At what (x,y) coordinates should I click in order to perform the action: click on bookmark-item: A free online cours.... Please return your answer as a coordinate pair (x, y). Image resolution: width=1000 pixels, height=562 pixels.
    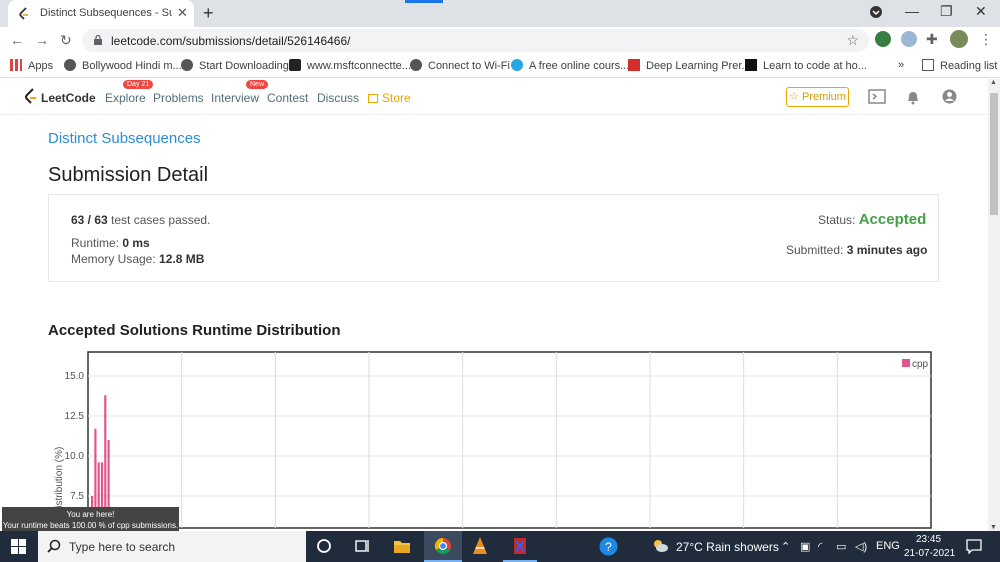
    Looking at the image, I should click on (570, 65).